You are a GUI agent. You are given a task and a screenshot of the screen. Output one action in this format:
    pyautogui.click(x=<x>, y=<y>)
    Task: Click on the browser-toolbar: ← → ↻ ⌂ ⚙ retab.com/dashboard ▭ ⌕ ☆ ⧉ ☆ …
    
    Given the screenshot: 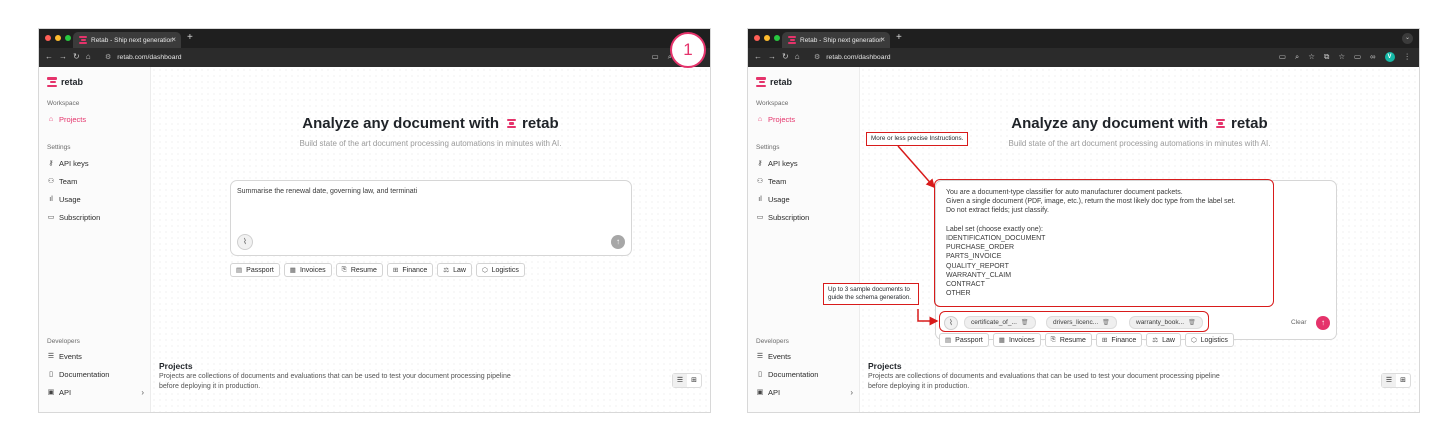 What is the action you would take?
    pyautogui.click(x=1083, y=57)
    